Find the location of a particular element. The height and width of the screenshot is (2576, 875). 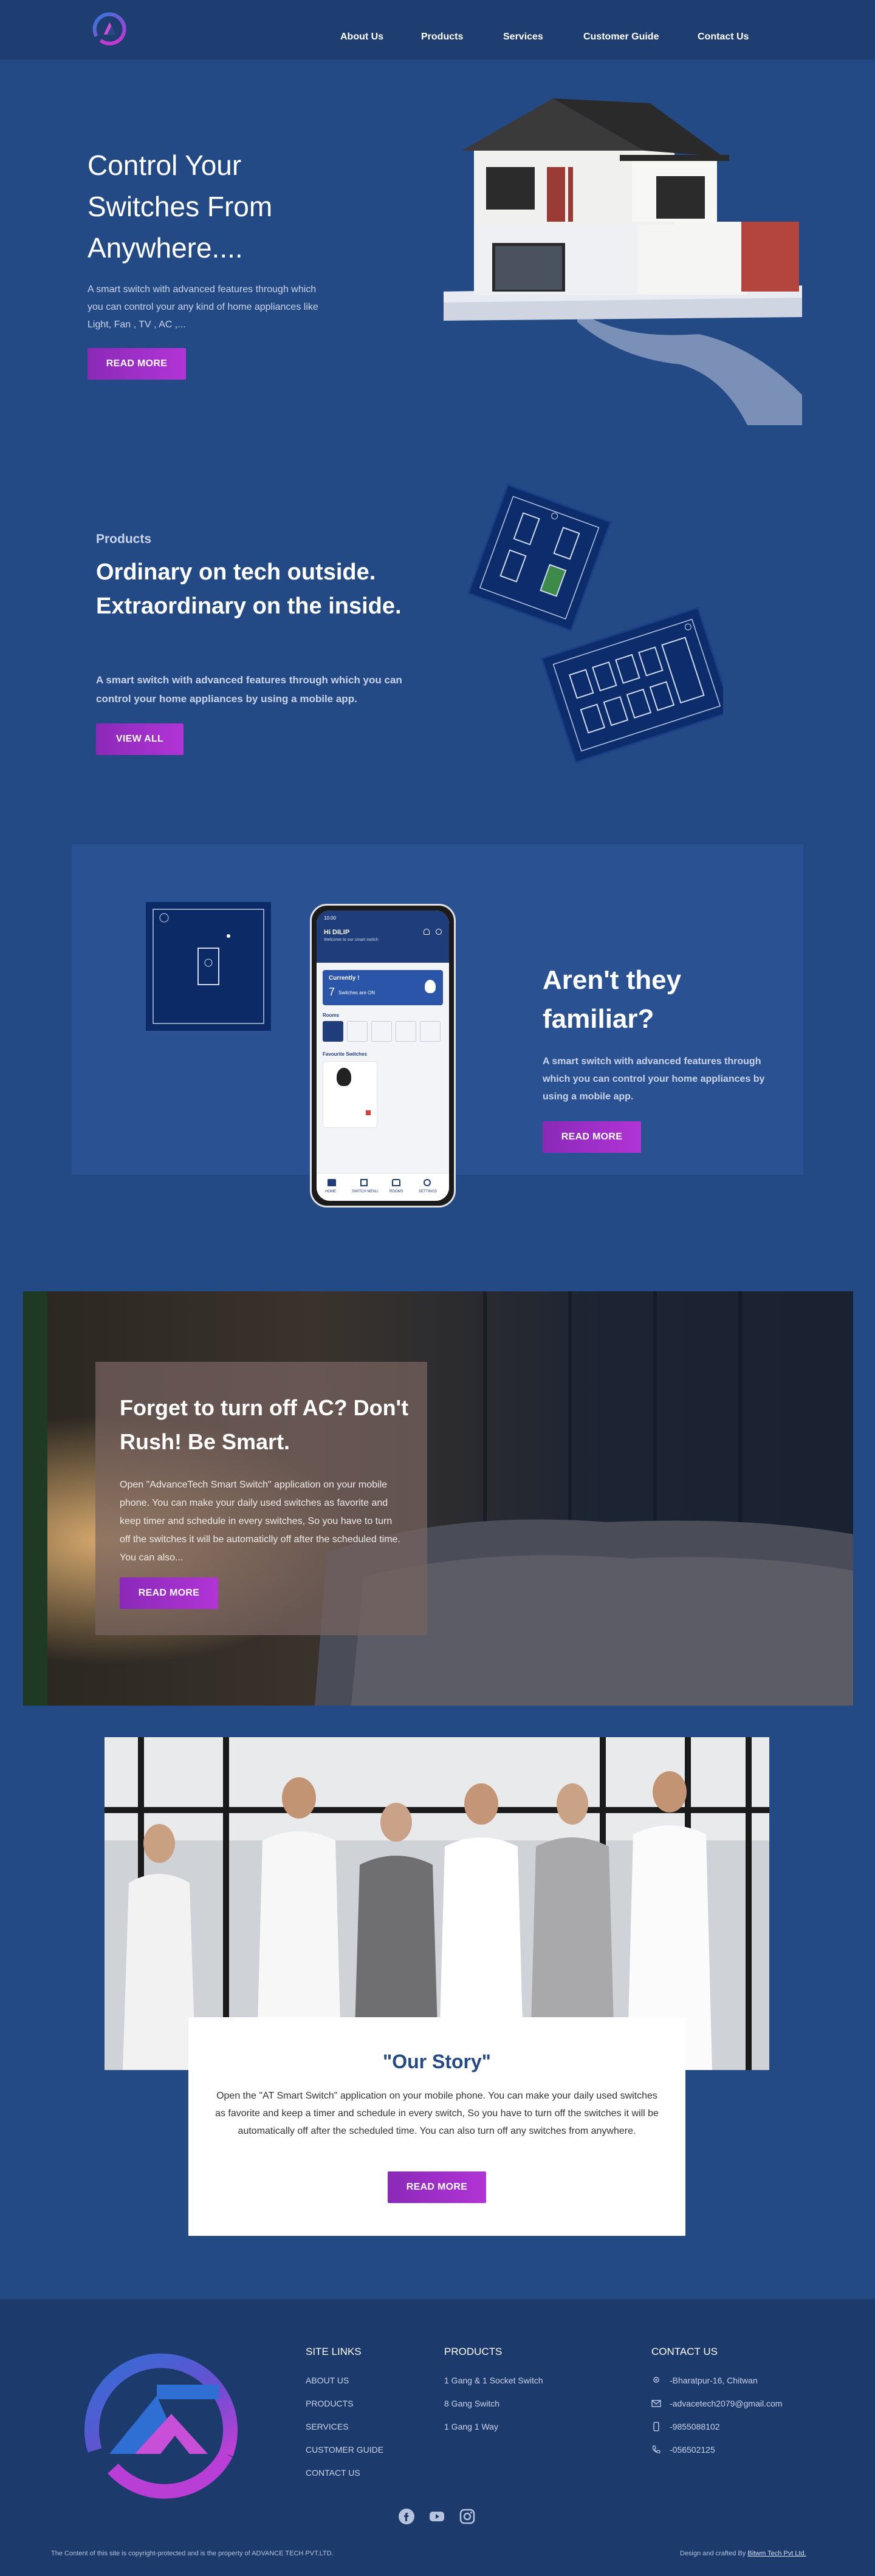

phone-tab-home: HOME is located at coordinates (330, 1192).